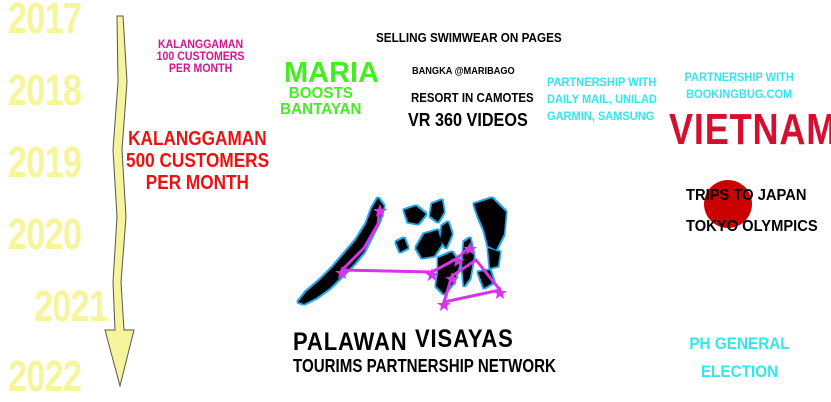 The height and width of the screenshot is (402, 831). Describe the element at coordinates (601, 116) in the screenshot. I see `partnership-media-line3: GARMIN, SAMSUNG` at that location.